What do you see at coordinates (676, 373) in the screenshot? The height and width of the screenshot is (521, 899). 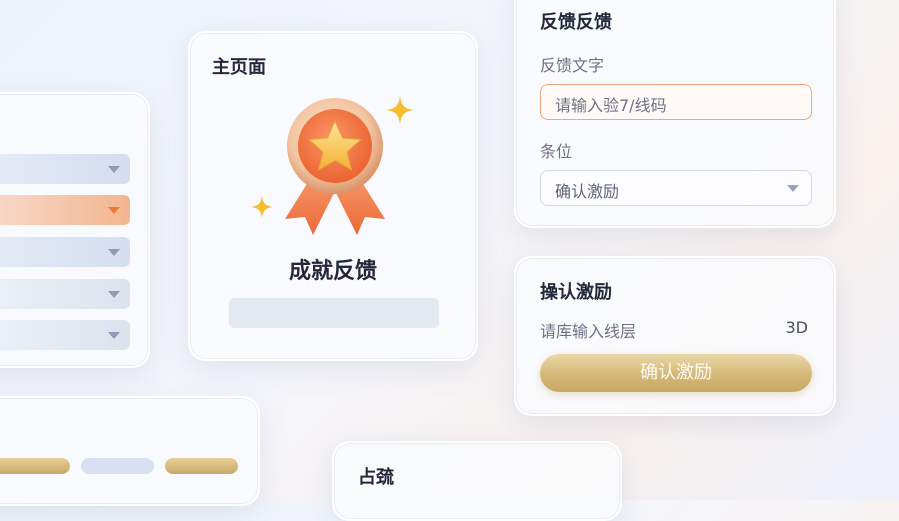 I see `confirm-reward-button: 确认激励` at bounding box center [676, 373].